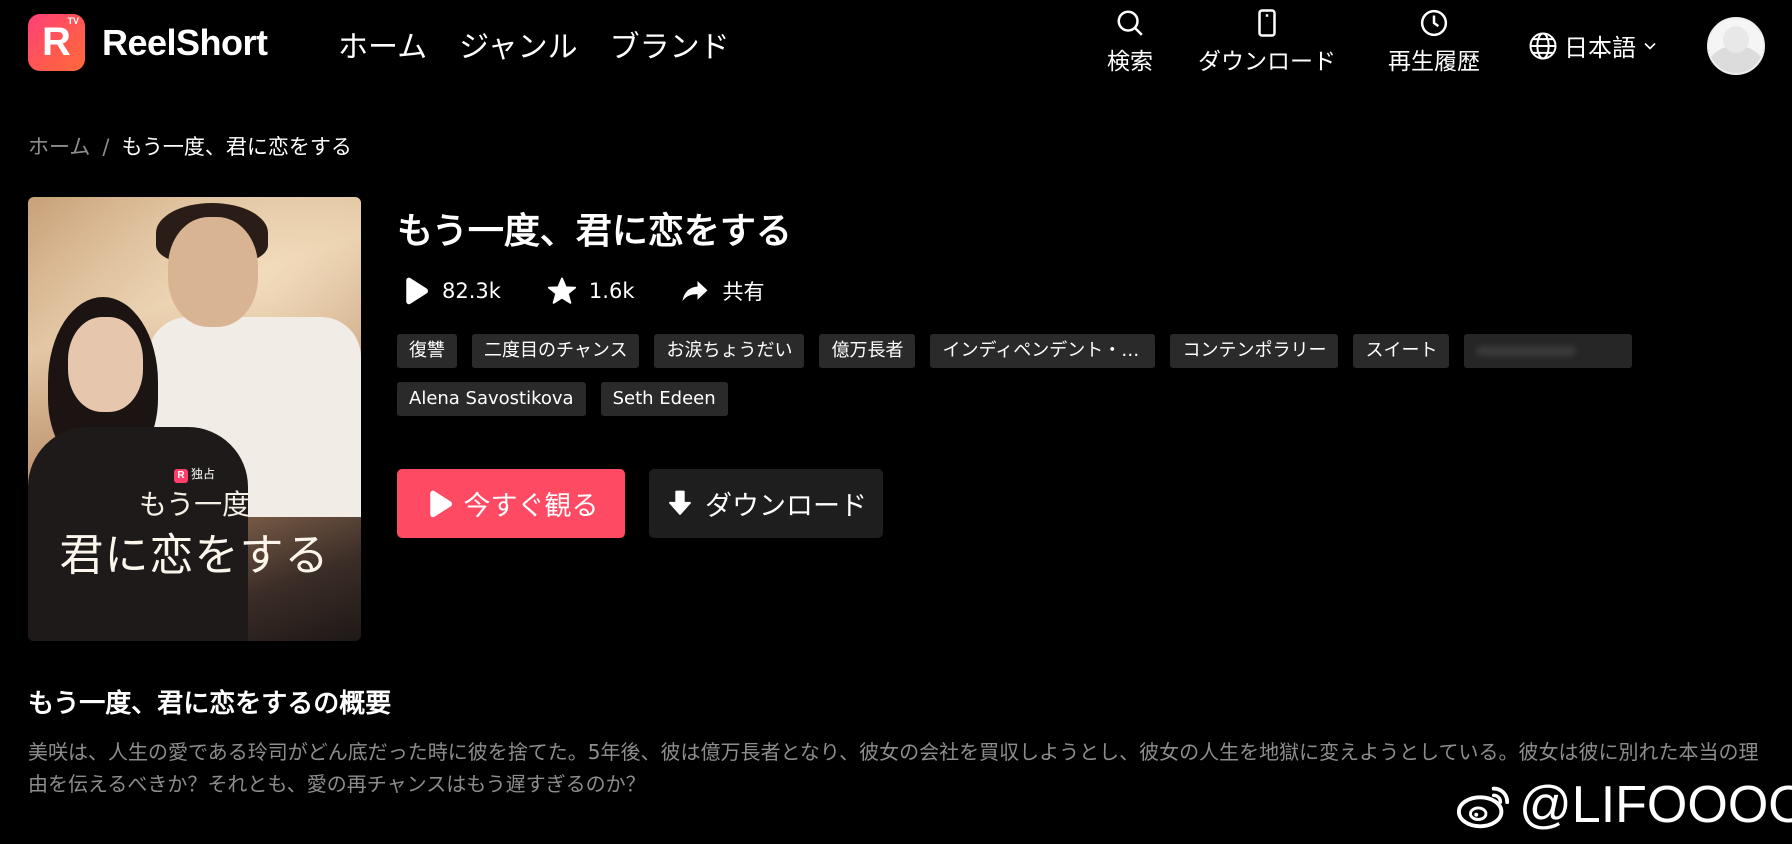 This screenshot has width=1792, height=844. What do you see at coordinates (729, 351) in the screenshot?
I see `tag-item: お涙ちょうだい` at bounding box center [729, 351].